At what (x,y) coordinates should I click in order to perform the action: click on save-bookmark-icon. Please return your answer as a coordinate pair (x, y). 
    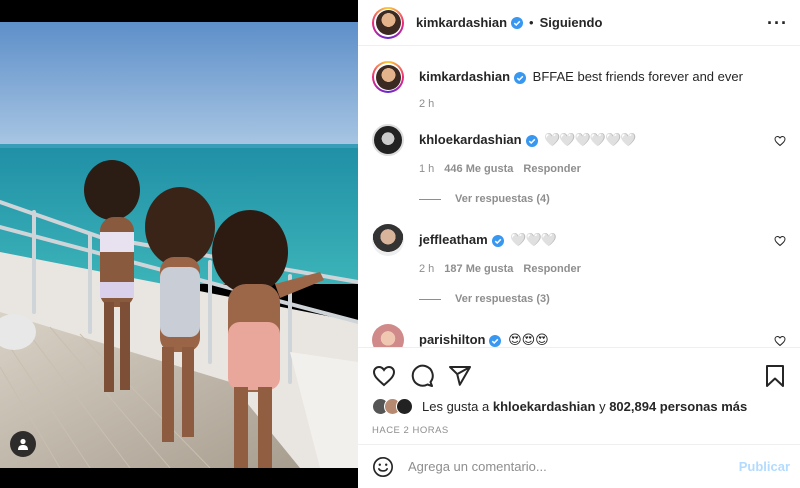
    Looking at the image, I should click on (775, 376).